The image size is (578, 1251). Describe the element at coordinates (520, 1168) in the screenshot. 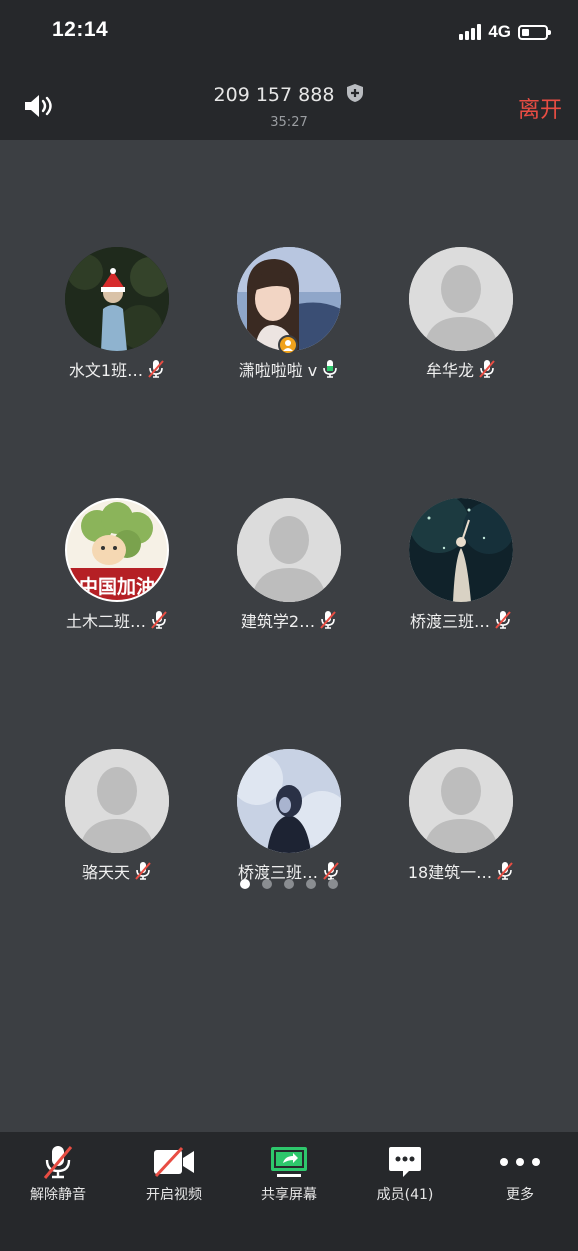

I see `more-button: 更多` at that location.